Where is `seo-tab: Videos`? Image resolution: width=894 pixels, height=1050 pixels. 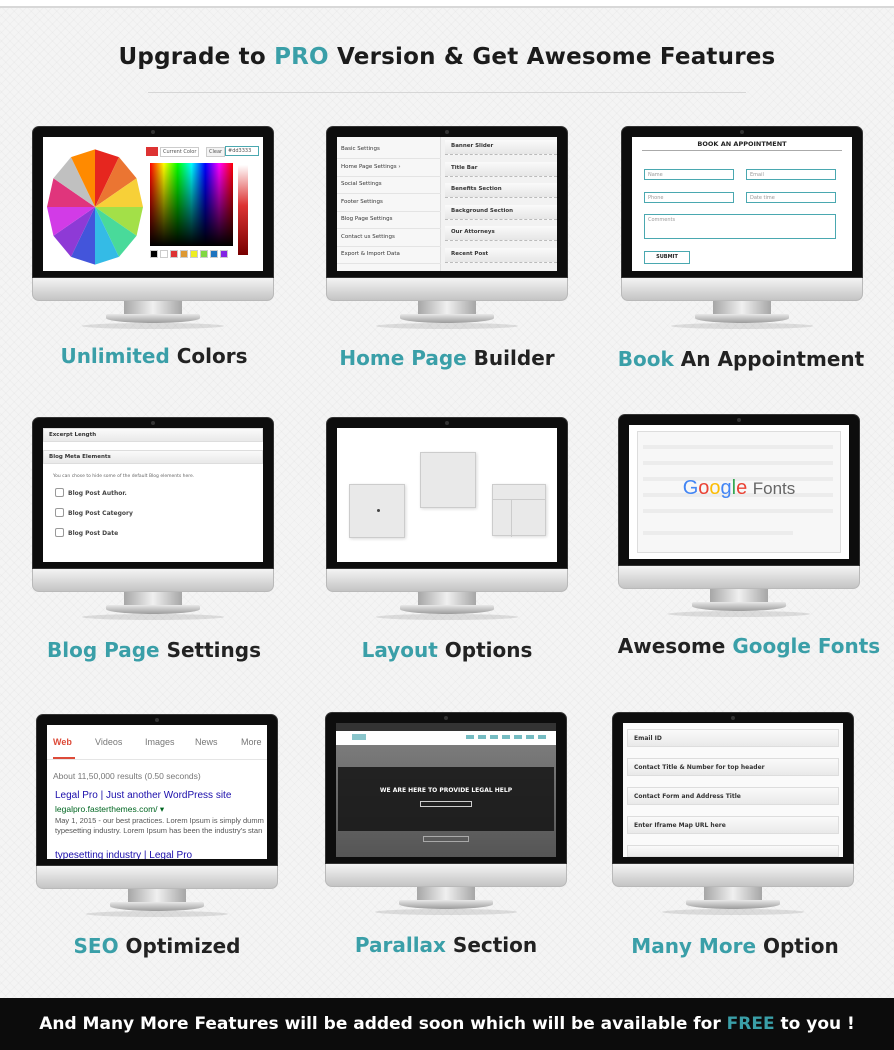
seo-tab: Videos is located at coordinates (108, 742).